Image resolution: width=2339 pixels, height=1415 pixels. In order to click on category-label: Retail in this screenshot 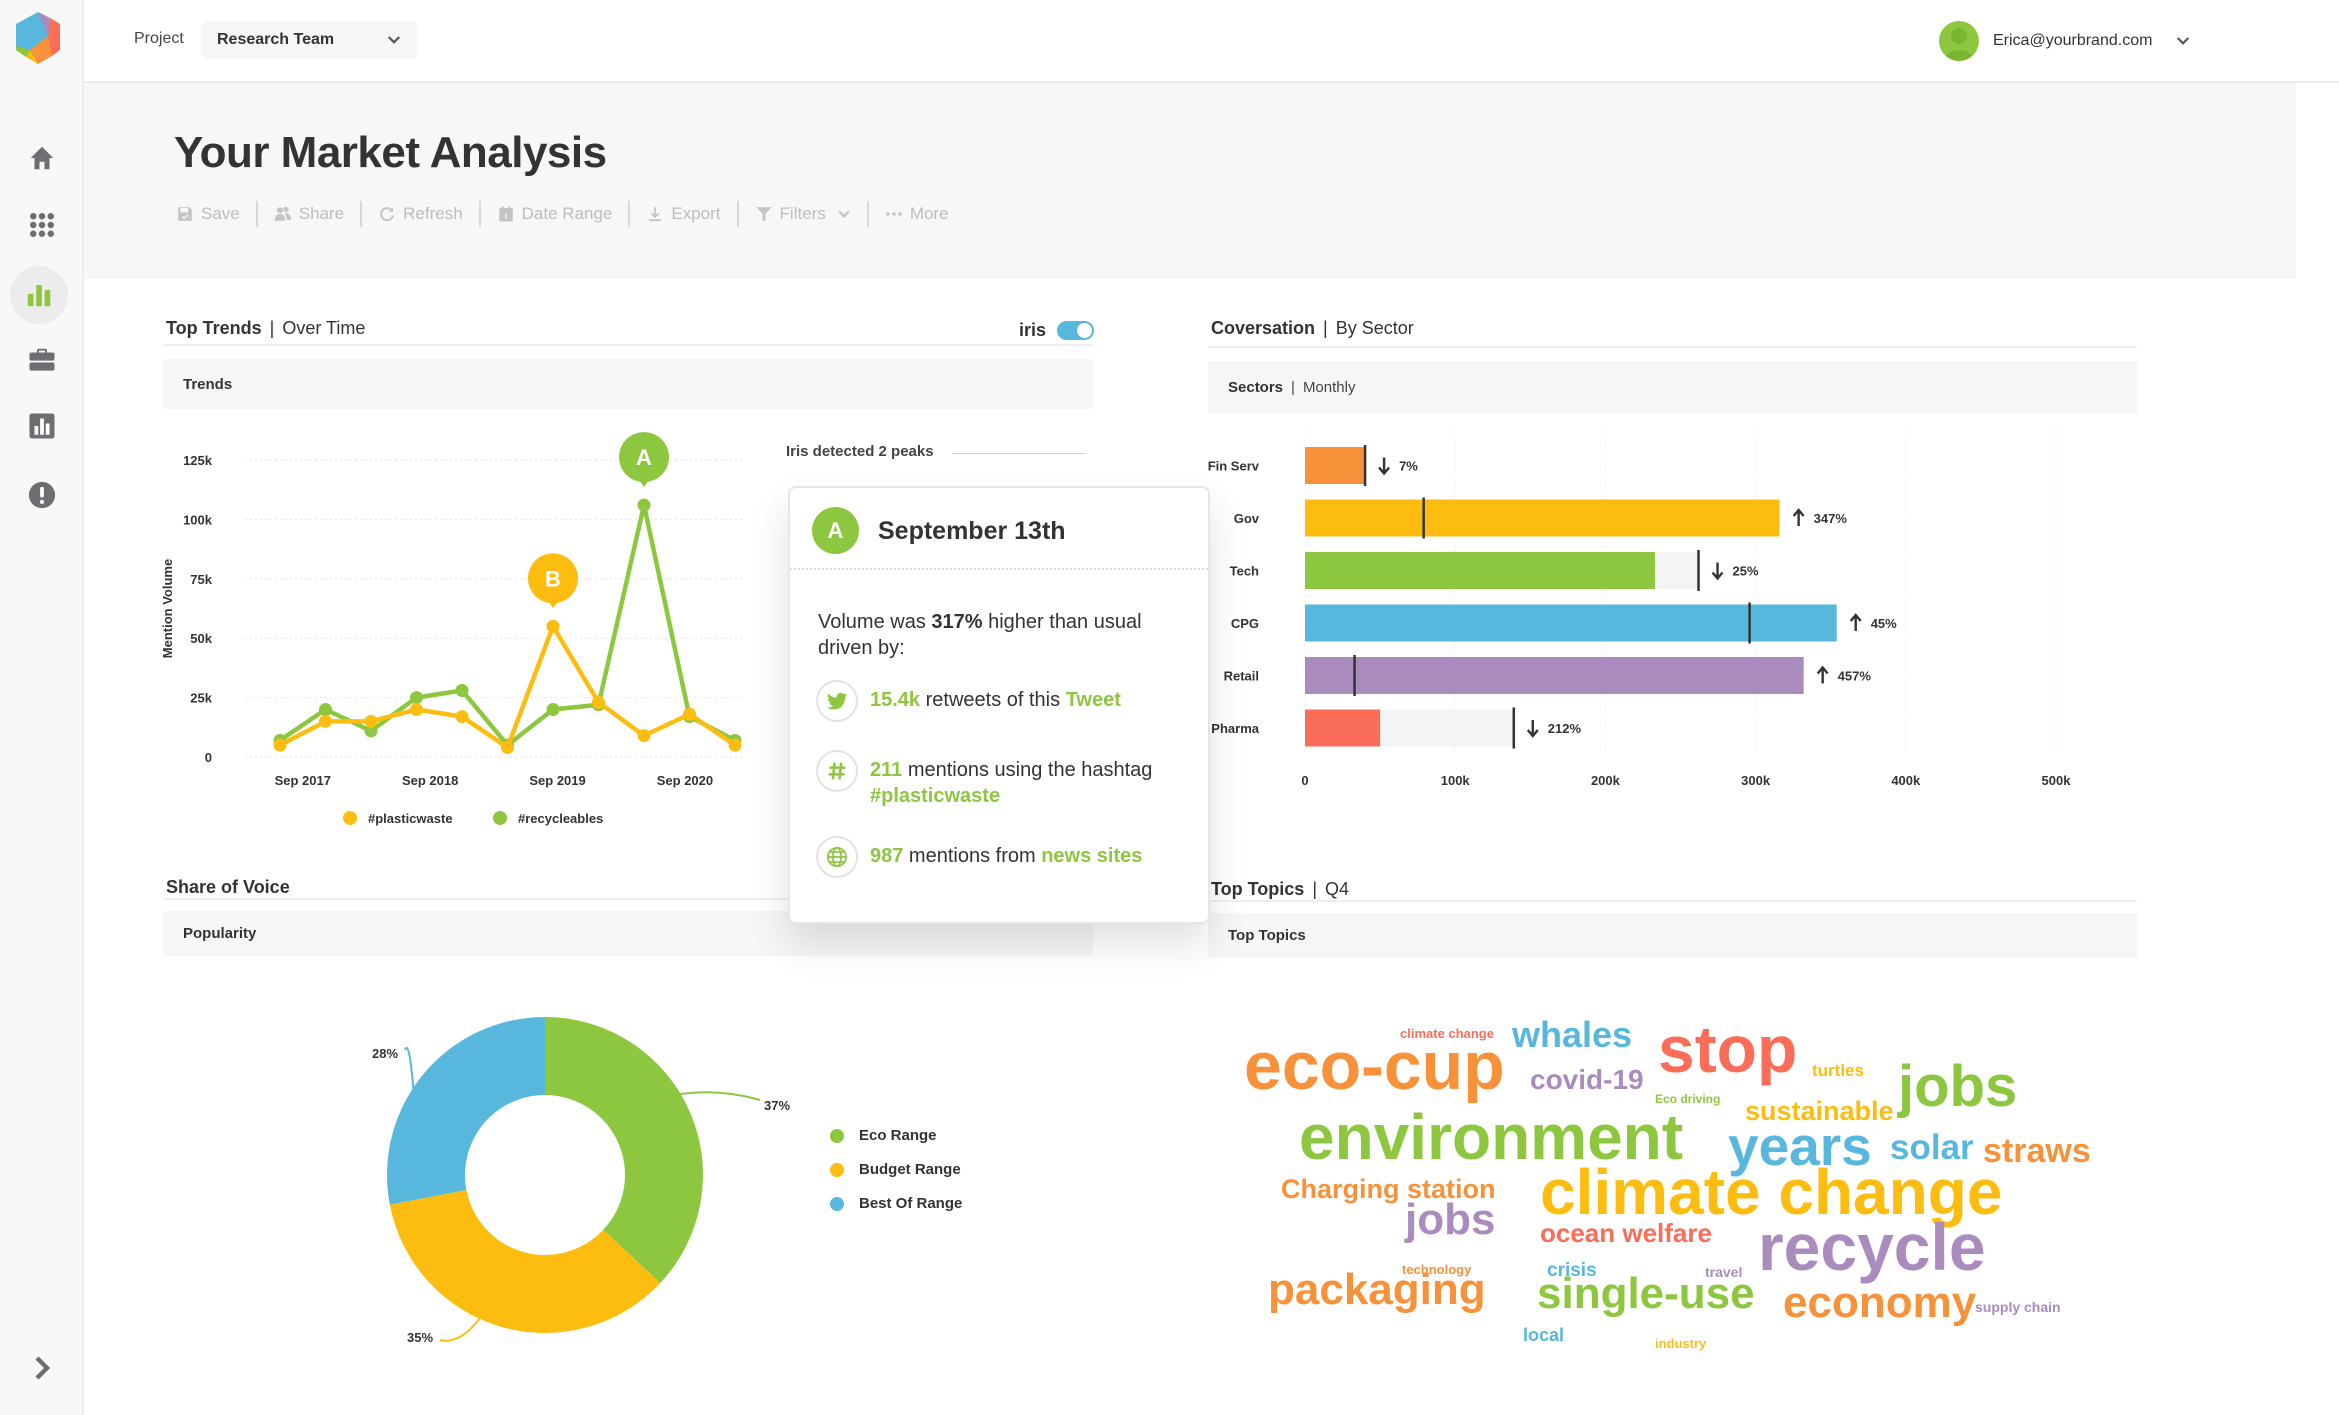, I will do `click(1241, 676)`.